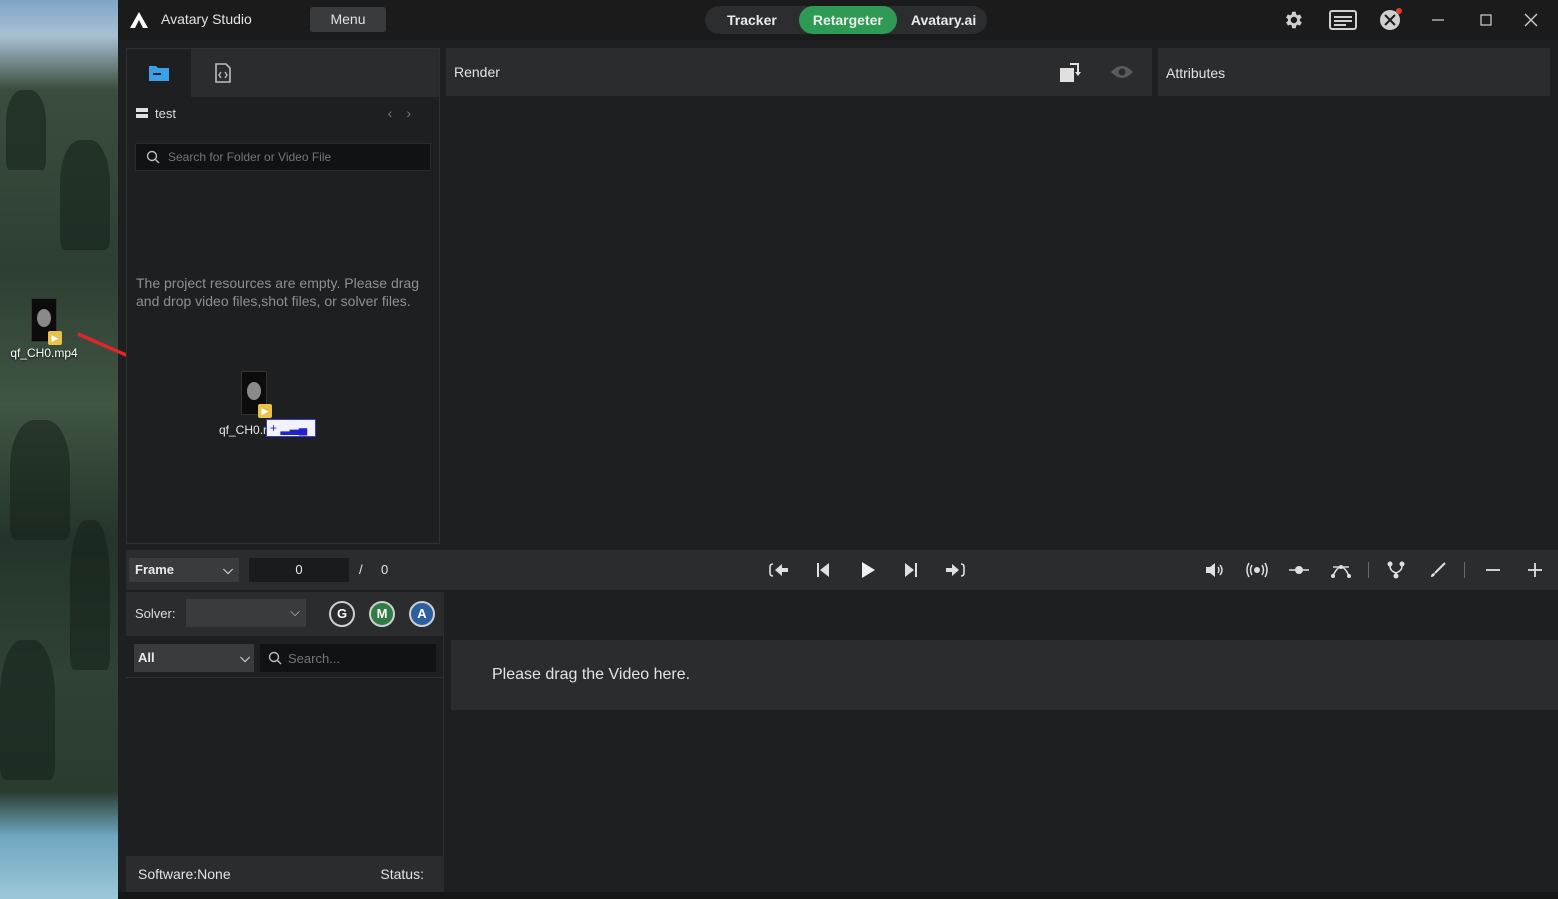  I want to click on desktop-file-icon: ▶ qf_CH0.mp4, so click(44, 329).